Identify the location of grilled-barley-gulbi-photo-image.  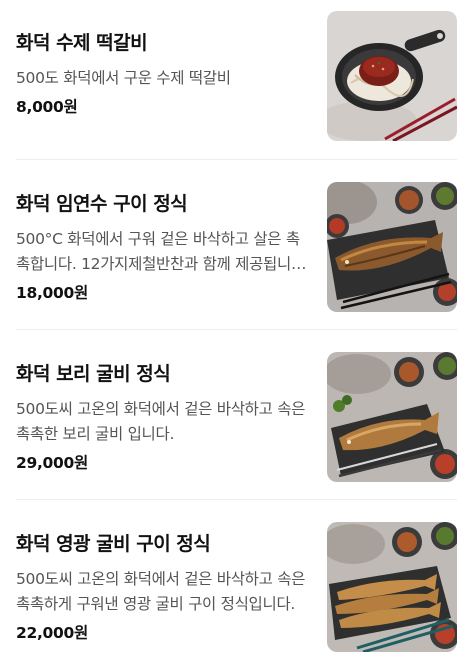
(392, 417).